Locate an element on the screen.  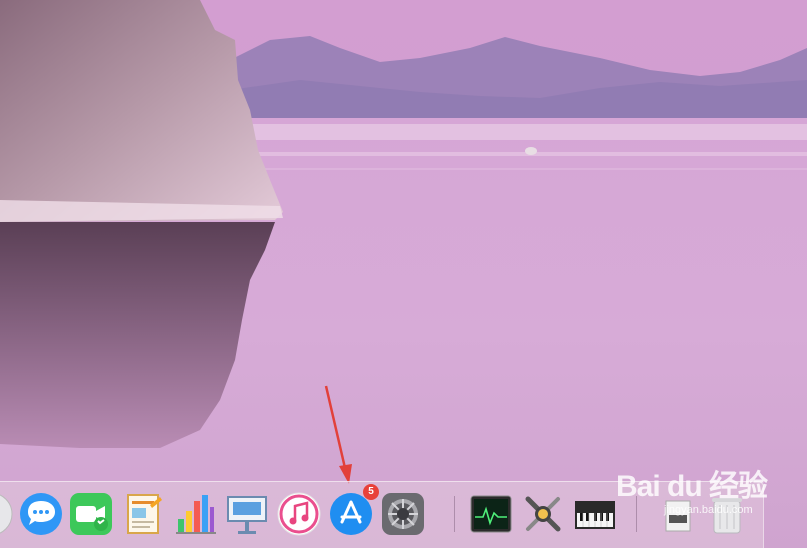
dock-app-partial-icon is located at coordinates (7, 514).